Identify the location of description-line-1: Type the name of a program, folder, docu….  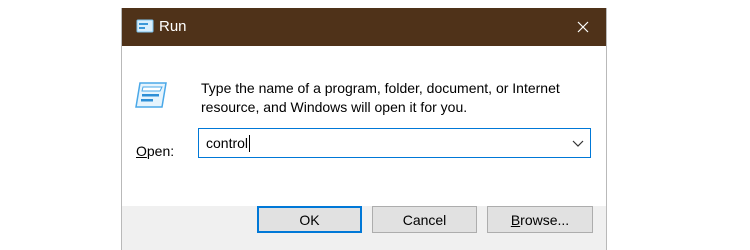
(380, 88).